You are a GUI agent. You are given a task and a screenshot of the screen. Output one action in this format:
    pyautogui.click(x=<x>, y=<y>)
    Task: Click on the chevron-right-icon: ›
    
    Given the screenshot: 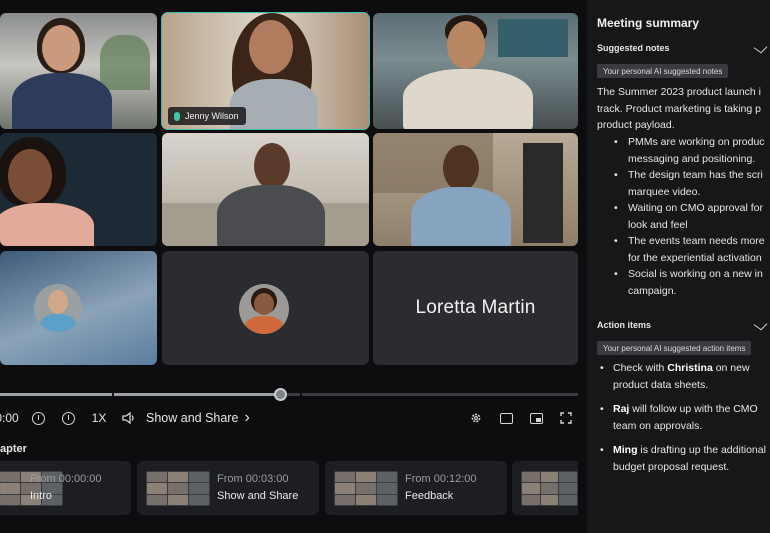 What is the action you would take?
    pyautogui.click(x=247, y=417)
    